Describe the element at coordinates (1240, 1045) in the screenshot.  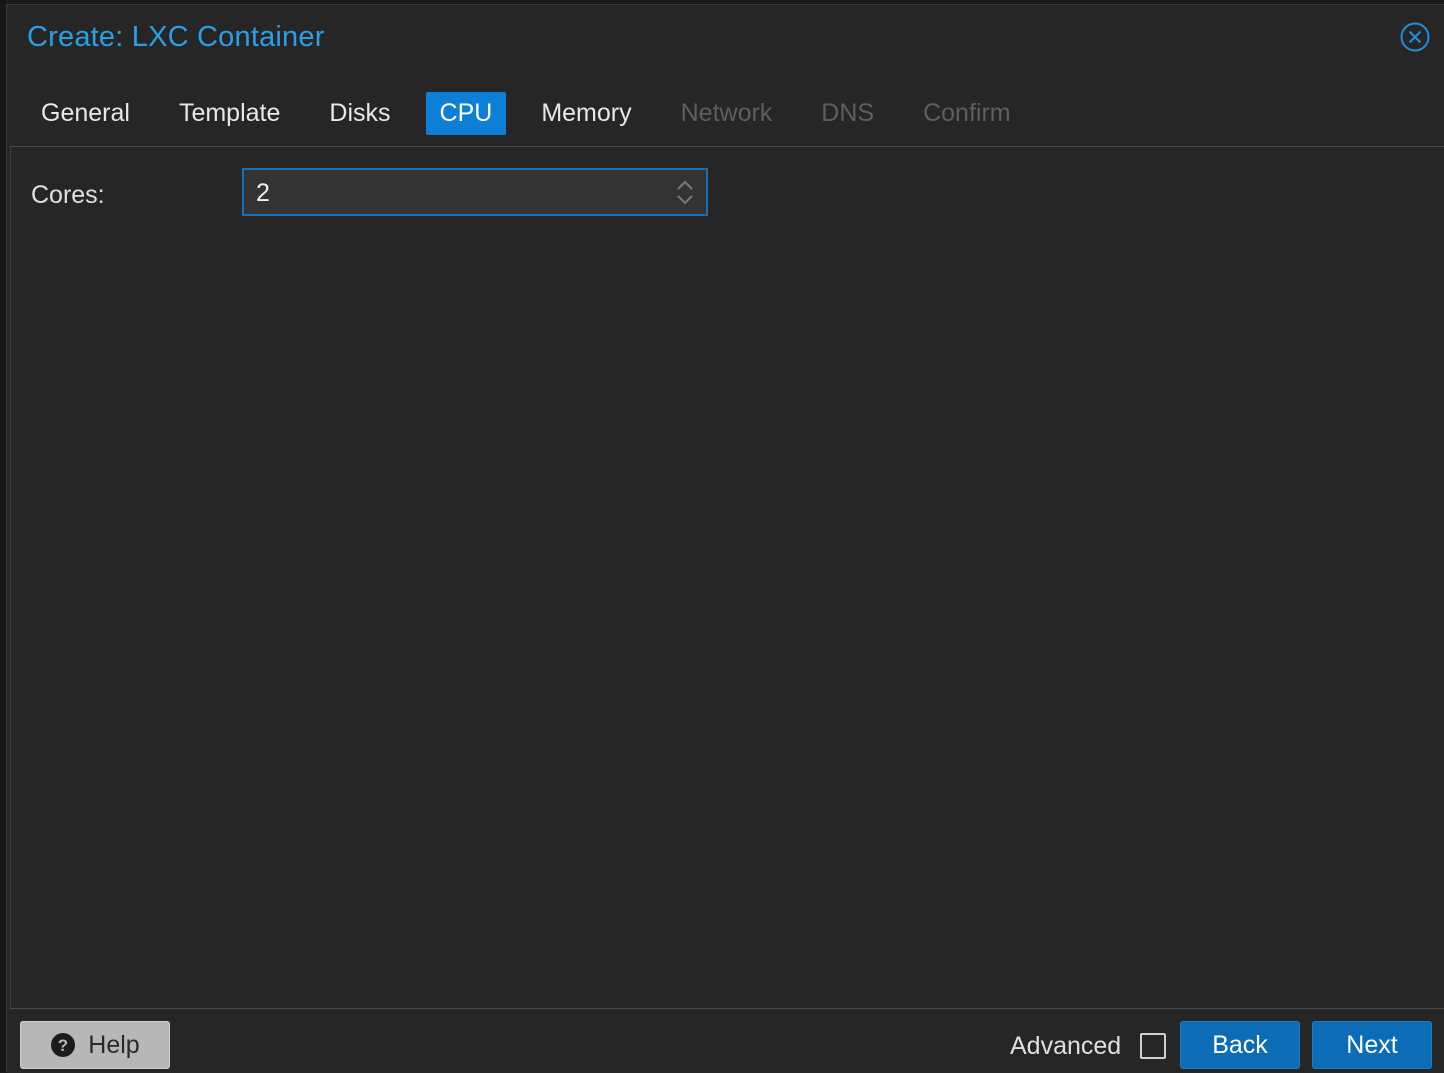
I see `back-button: Back` at that location.